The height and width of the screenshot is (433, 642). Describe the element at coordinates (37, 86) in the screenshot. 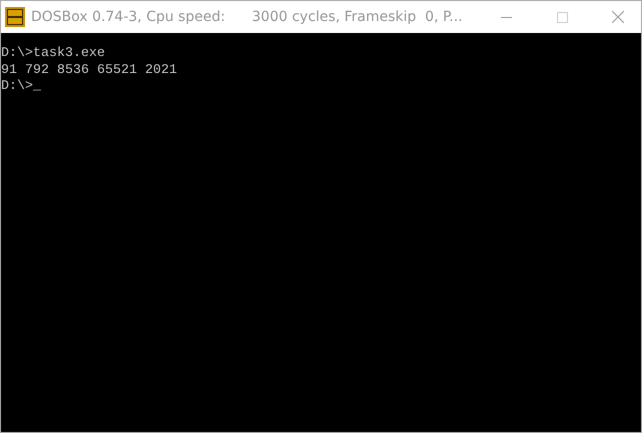

I see `text-cursor: _` at that location.